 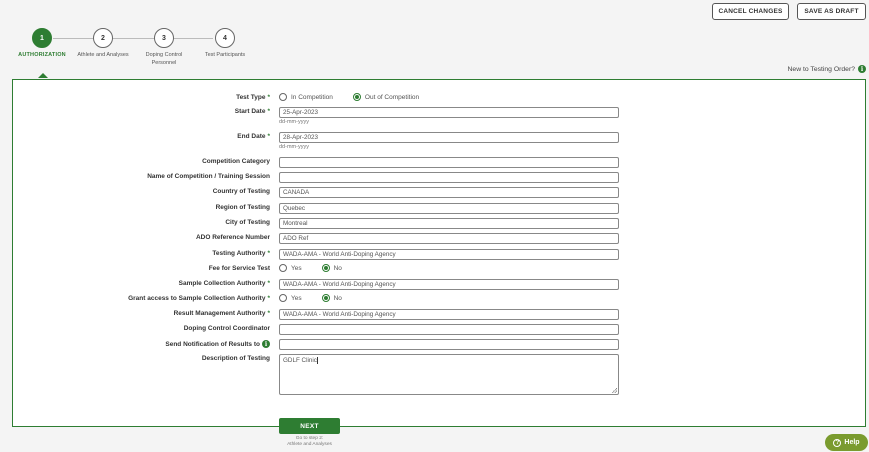 I want to click on ado-ref-field: ADO Ref, so click(x=449, y=238).